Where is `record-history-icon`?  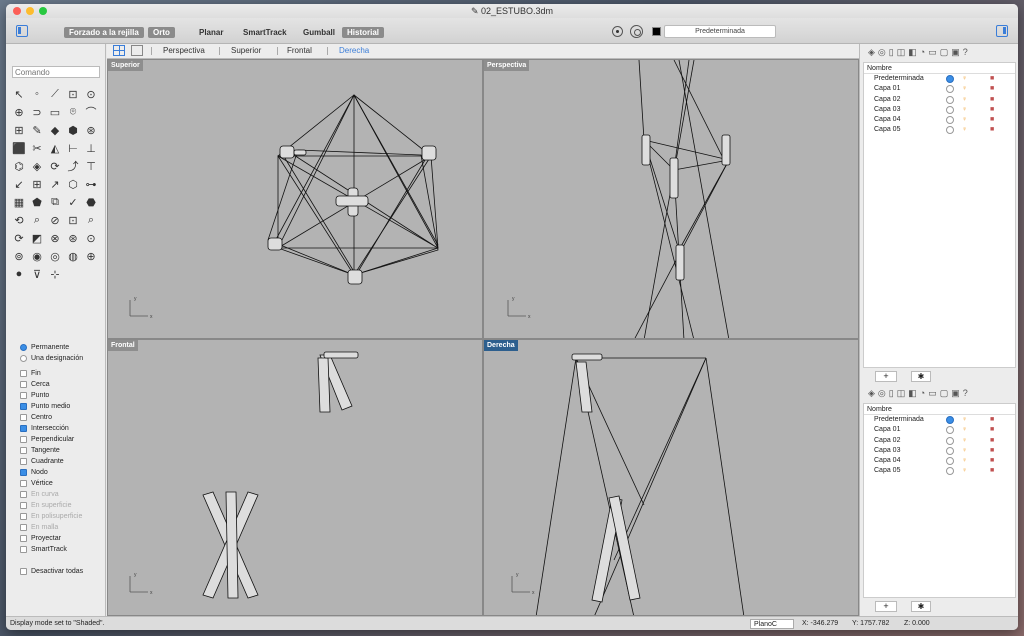
record-history-icon is located at coordinates (617, 31).